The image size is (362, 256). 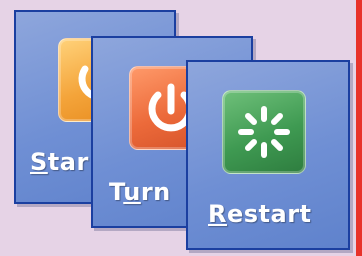 What do you see at coordinates (359, 128) in the screenshot?
I see `red-edge-bar` at bounding box center [359, 128].